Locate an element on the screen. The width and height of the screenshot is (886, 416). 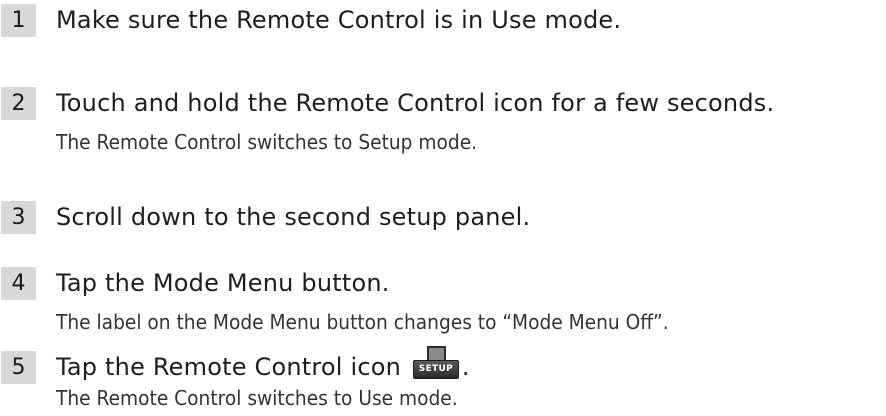
step-text-with-icon: Tap the Remote Control icon SETUP . is located at coordinates (263, 365).